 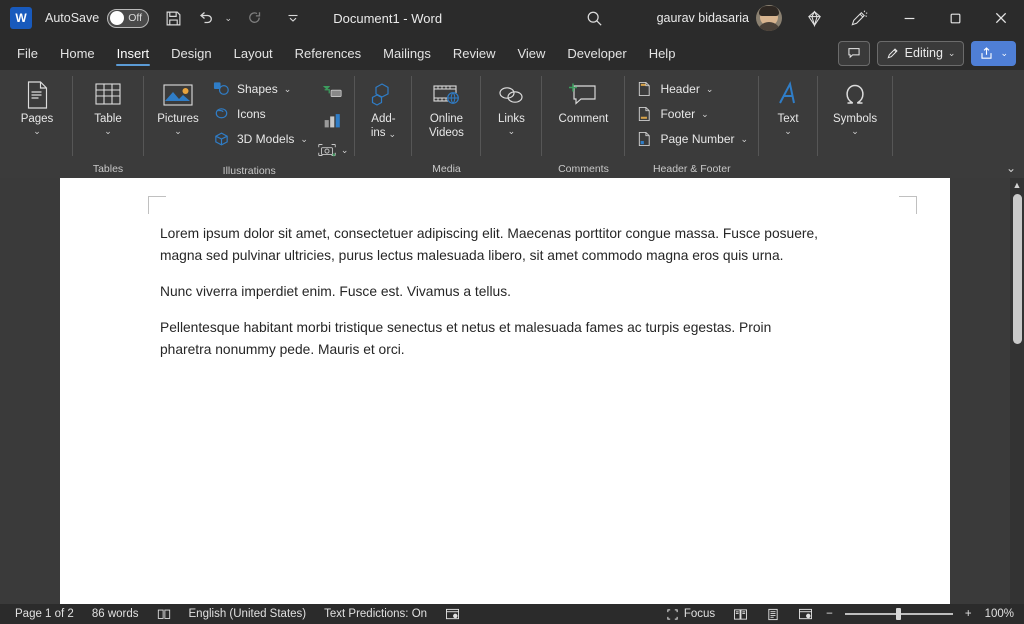 I want to click on word-logo-icon: W, so click(x=21, y=18).